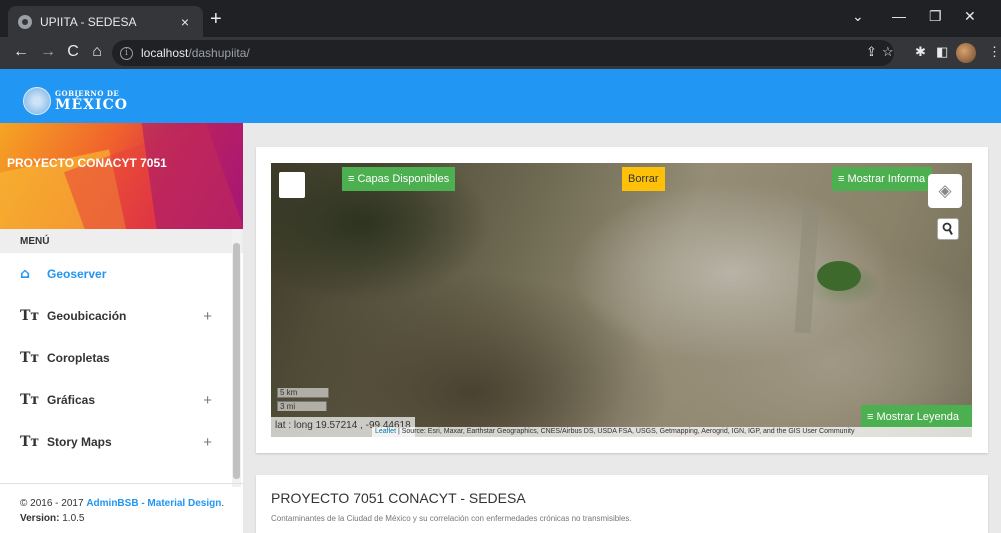 This screenshot has height=533, width=1001. What do you see at coordinates (73, 52) in the screenshot?
I see `reload-icon: C` at bounding box center [73, 52].